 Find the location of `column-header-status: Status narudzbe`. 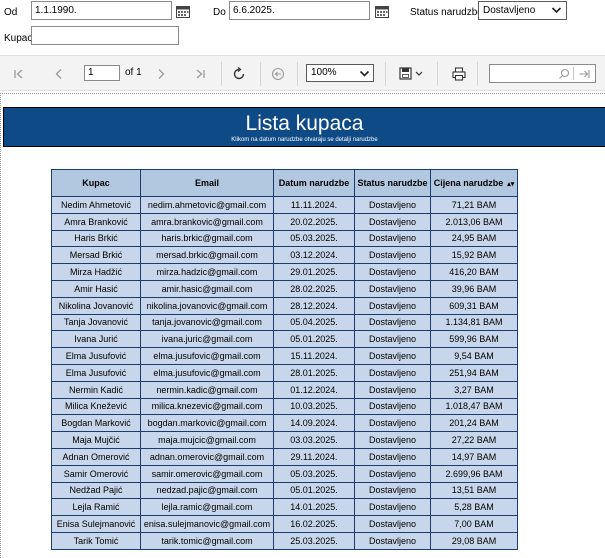

column-header-status: Status narudzbe is located at coordinates (392, 183).